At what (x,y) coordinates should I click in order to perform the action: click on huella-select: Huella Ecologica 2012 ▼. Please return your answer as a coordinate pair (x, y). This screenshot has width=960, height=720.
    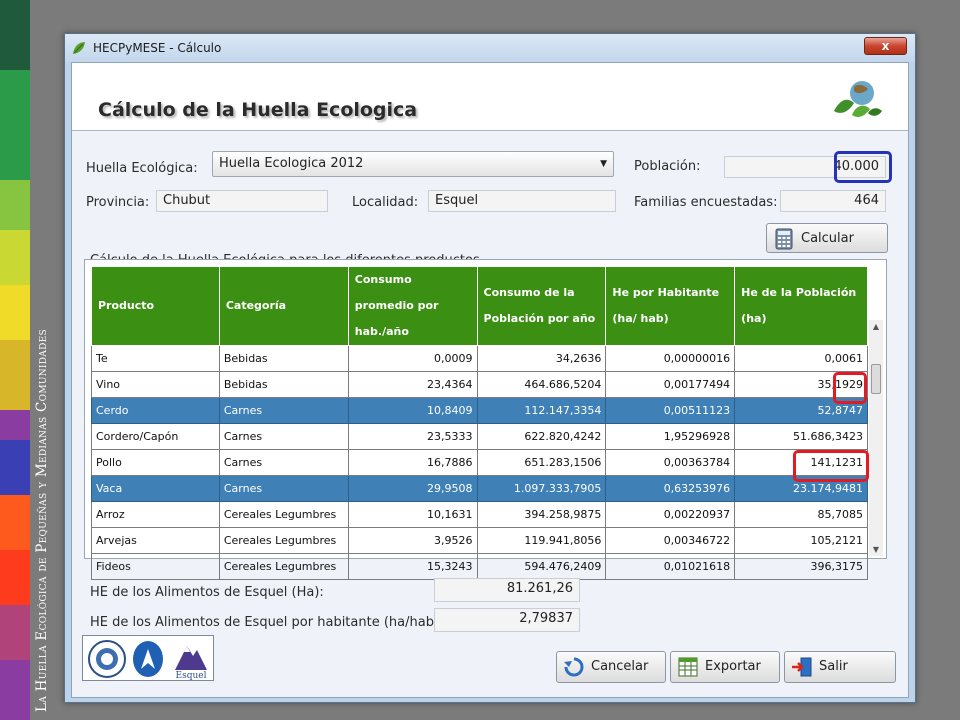
    Looking at the image, I should click on (413, 164).